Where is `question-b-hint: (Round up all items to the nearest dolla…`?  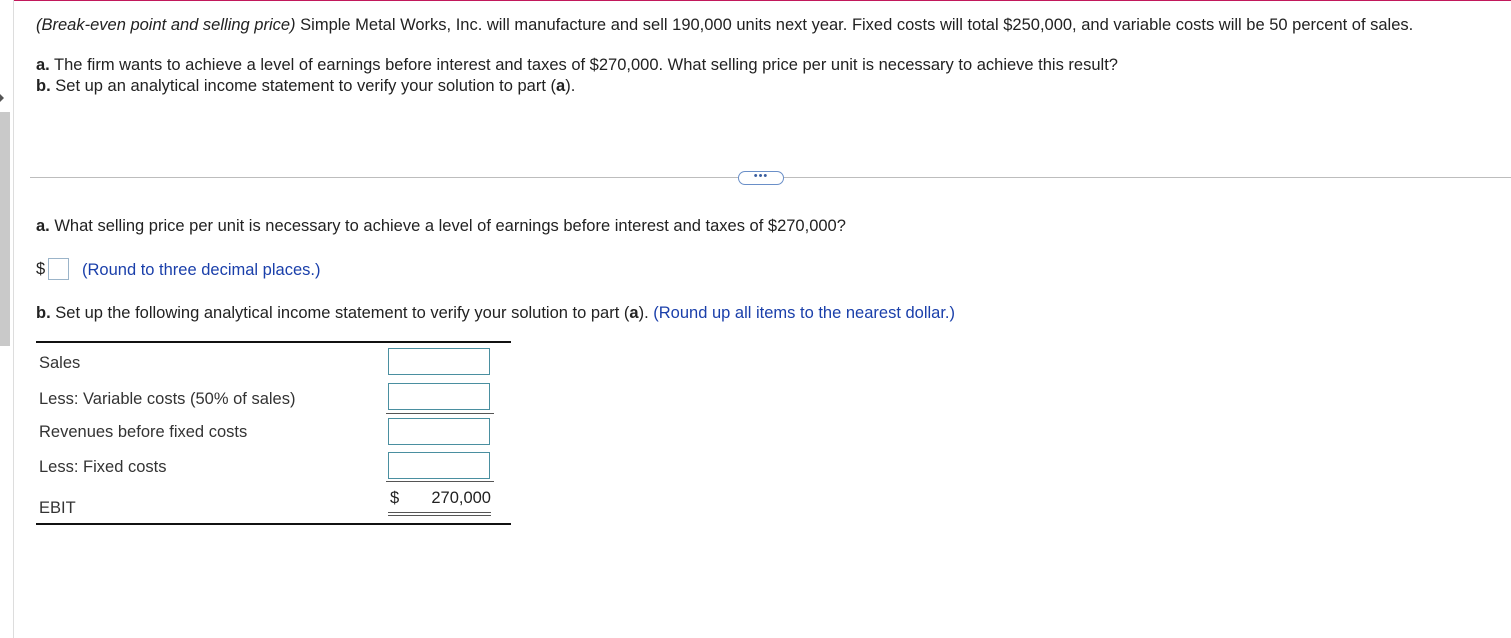 question-b-hint: (Round up all items to the nearest dolla… is located at coordinates (804, 313).